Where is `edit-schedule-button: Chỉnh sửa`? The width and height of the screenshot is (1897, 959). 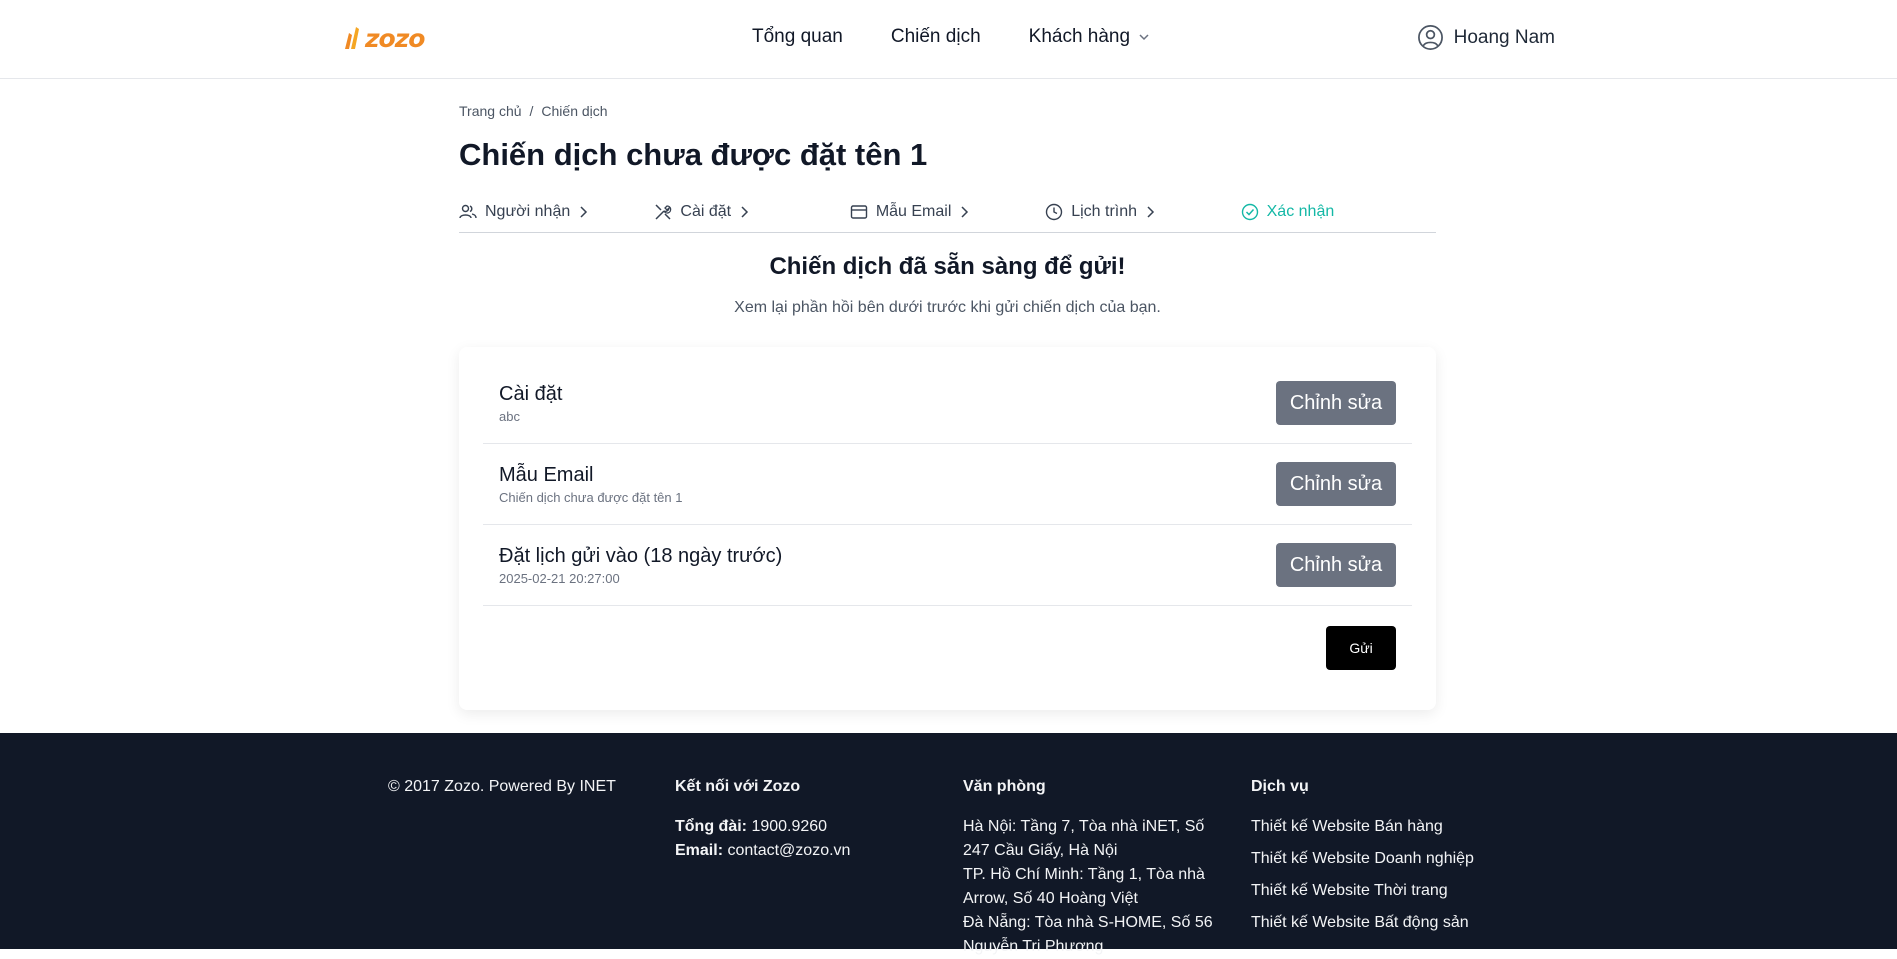
edit-schedule-button: Chỉnh sửa is located at coordinates (1336, 565).